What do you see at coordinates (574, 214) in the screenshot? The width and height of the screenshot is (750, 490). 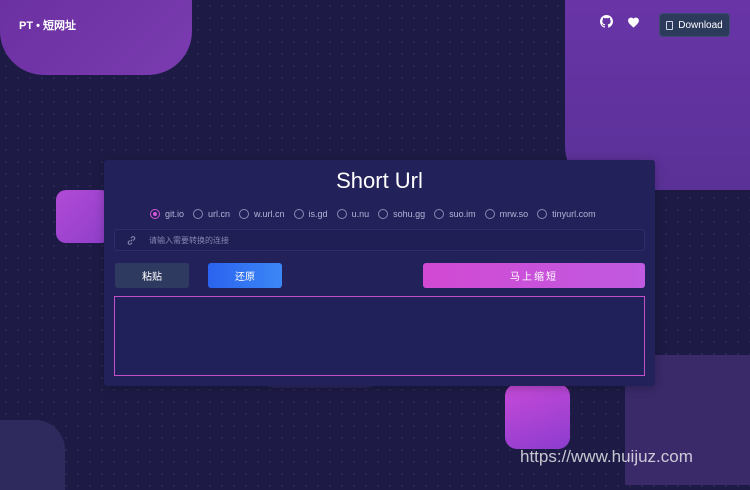 I see `service-label: tinyurl.com` at bounding box center [574, 214].